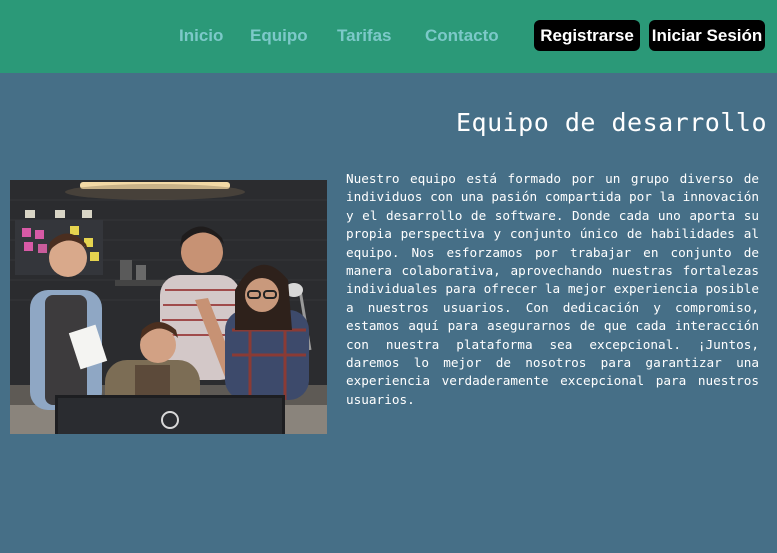 This screenshot has height=553, width=777. I want to click on page-title: Equipo de desarrollo, so click(611, 122).